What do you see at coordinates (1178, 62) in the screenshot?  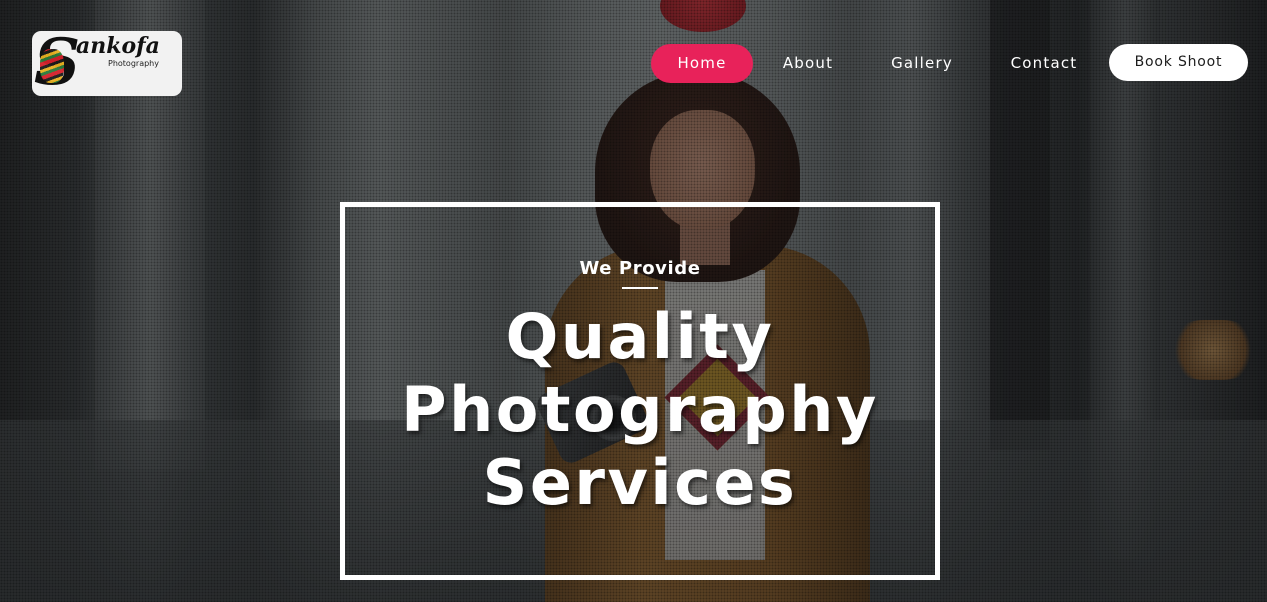 I see `book-shoot-button: Book Shoot` at bounding box center [1178, 62].